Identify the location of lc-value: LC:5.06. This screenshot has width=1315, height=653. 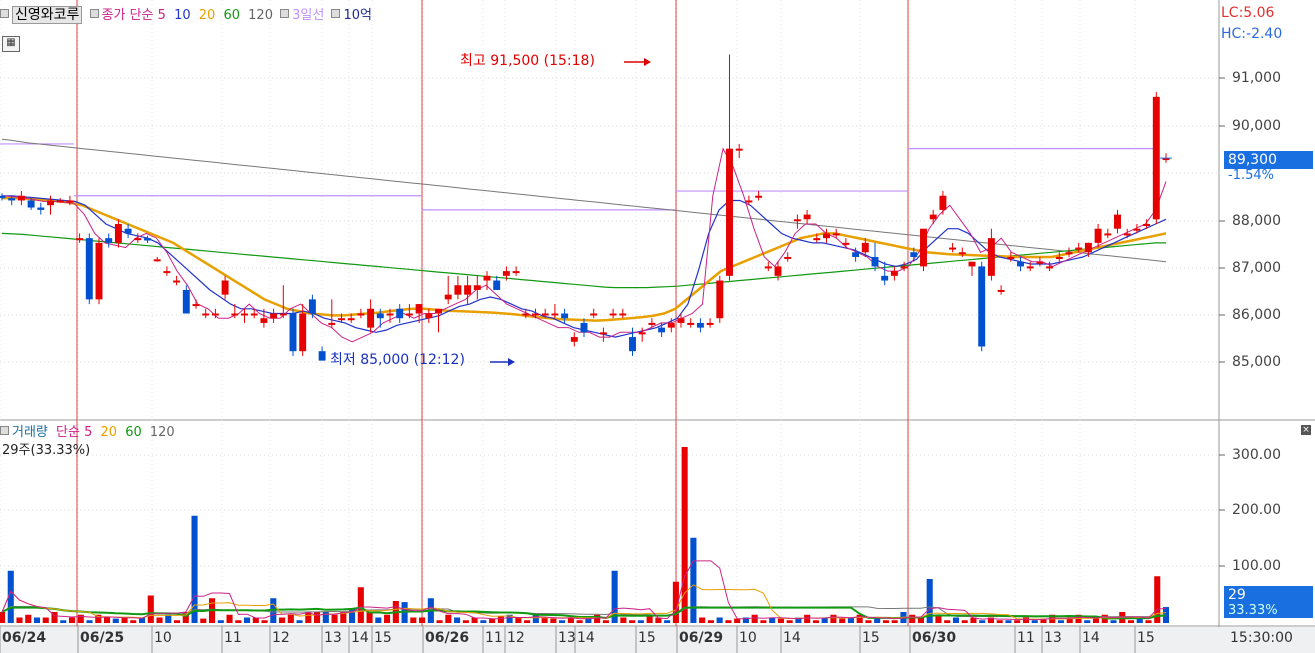
(1248, 13).